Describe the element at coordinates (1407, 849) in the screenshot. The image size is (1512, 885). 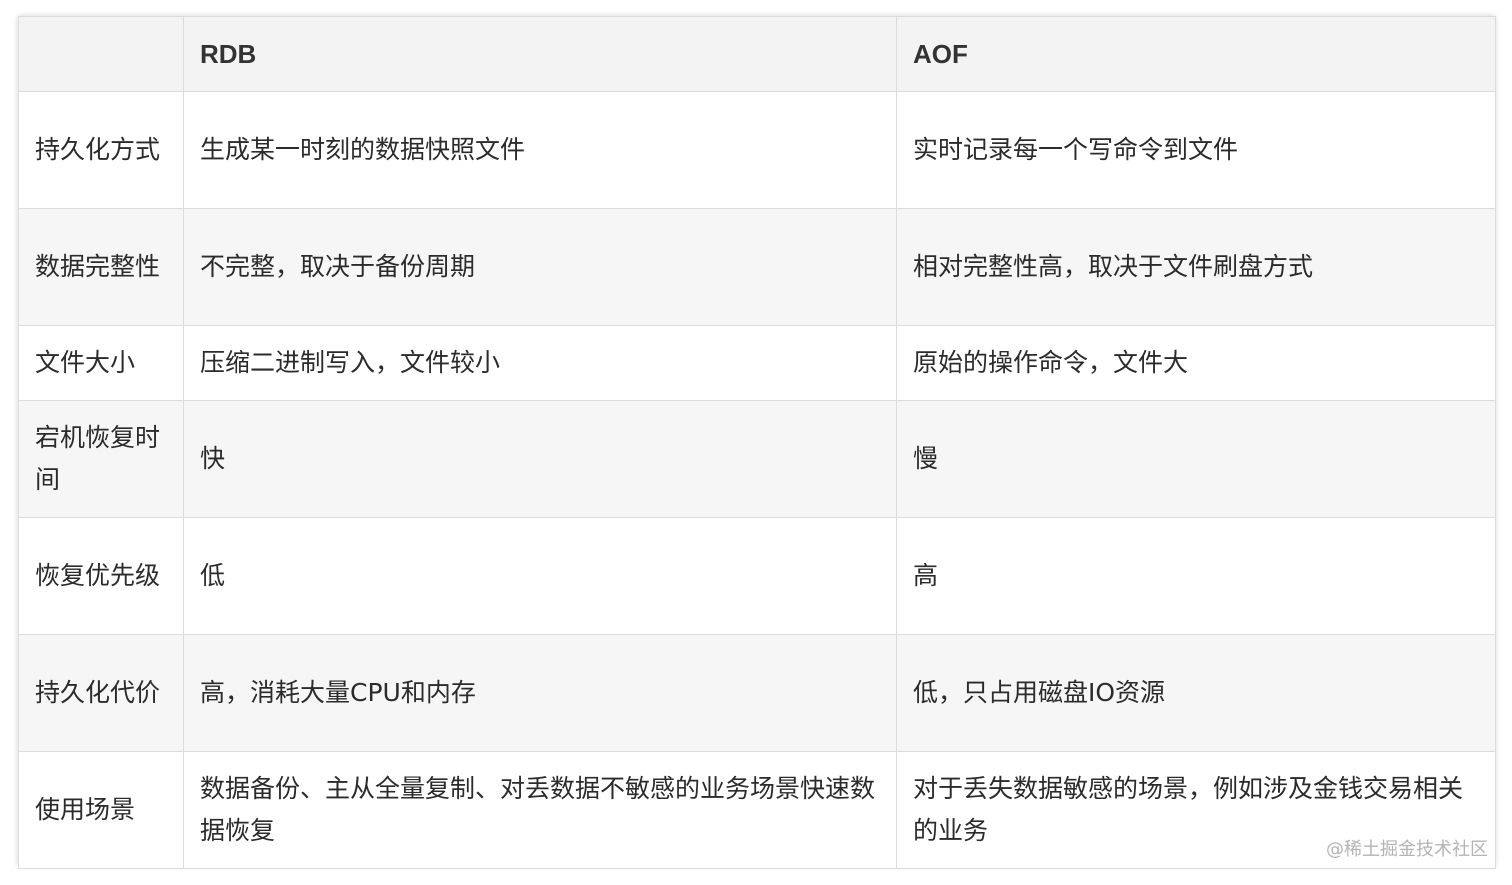
I see `watermark: @稀土掘金技术社区` at that location.